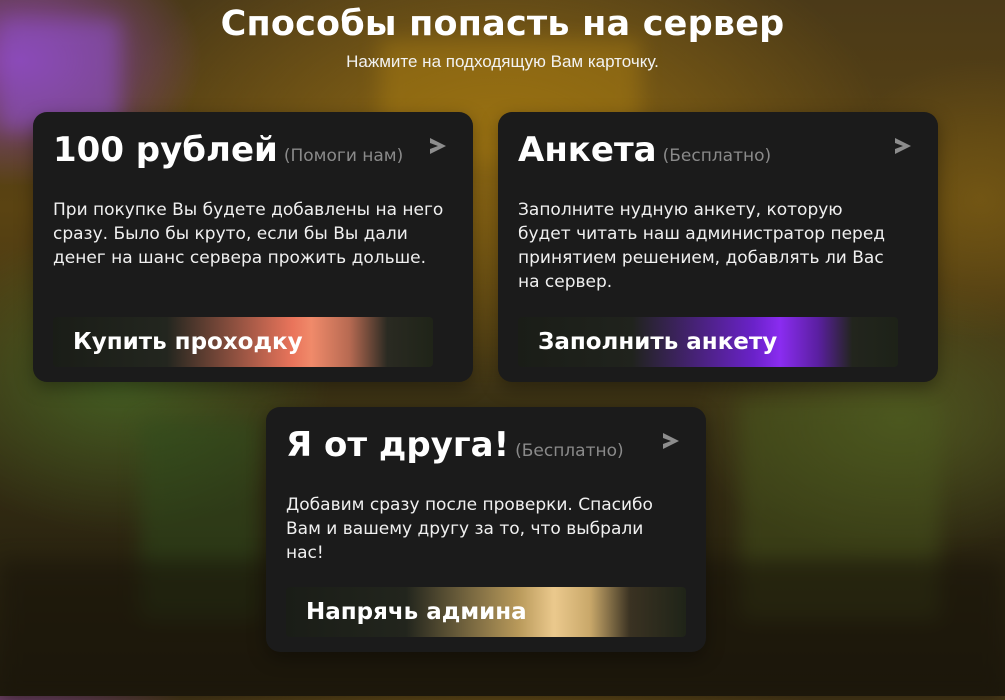 This screenshot has height=700, width=1005. I want to click on card-note: (Помоги нам), so click(343, 156).